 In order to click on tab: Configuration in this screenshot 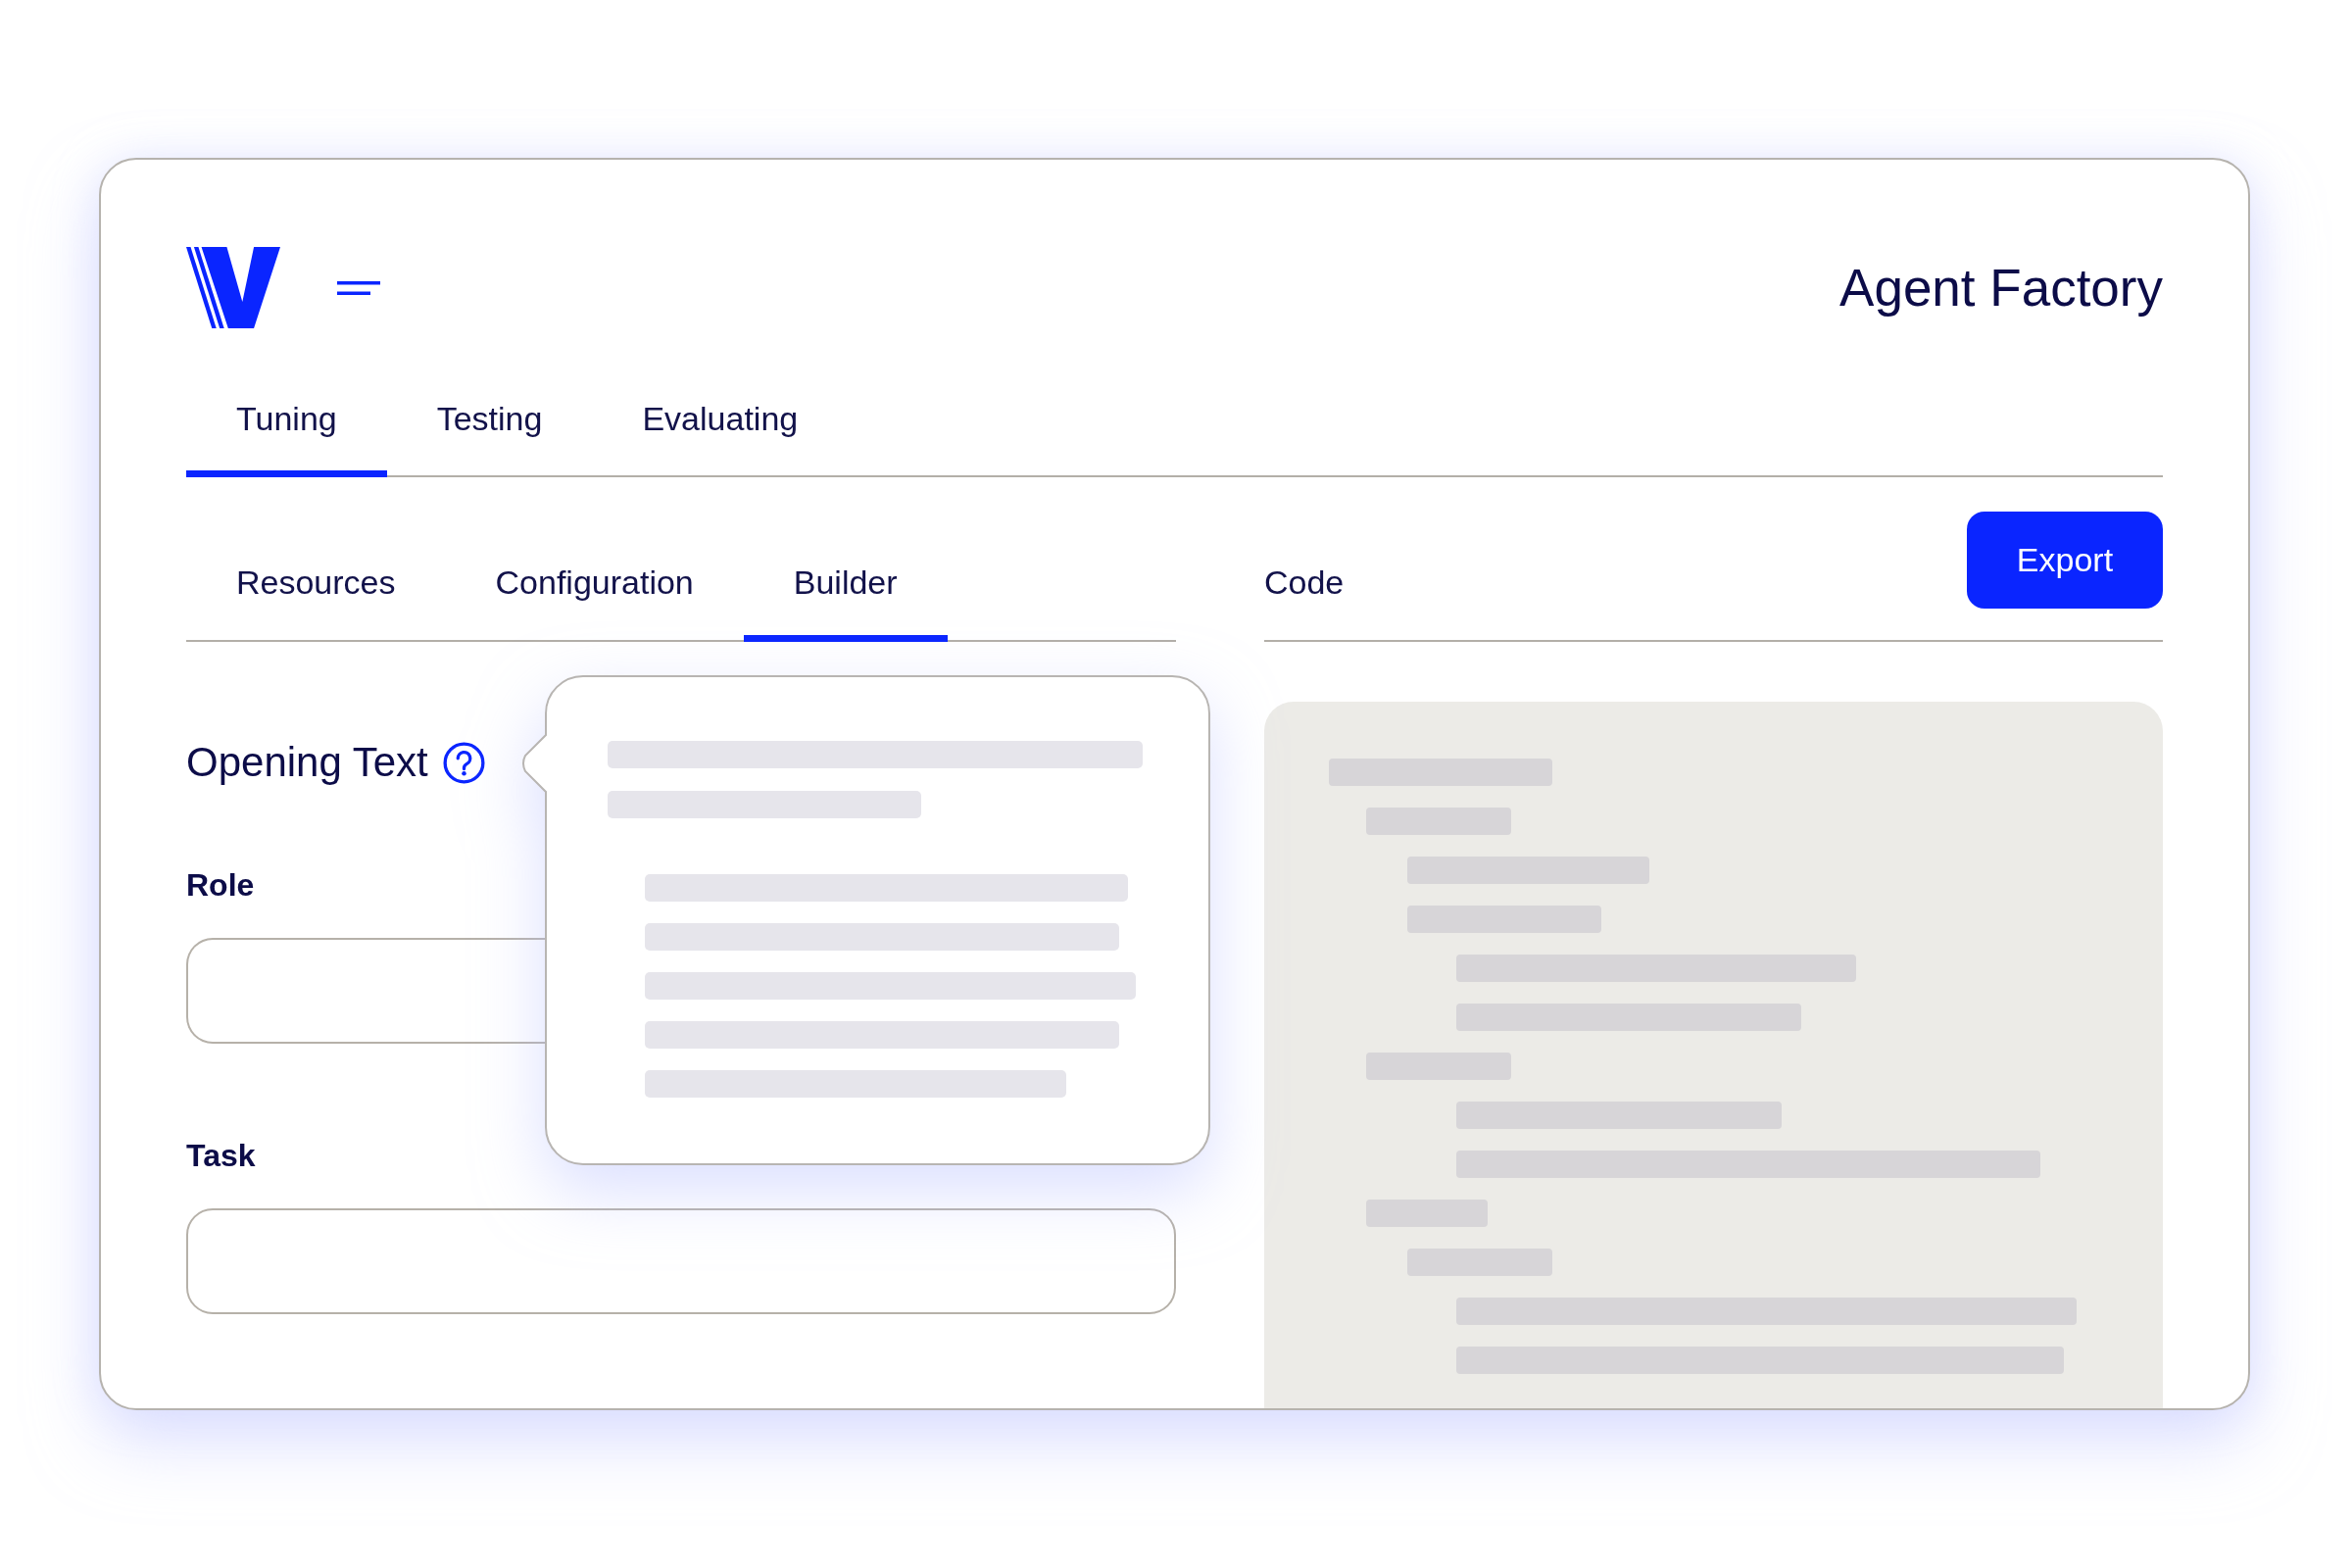, I will do `click(594, 592)`.